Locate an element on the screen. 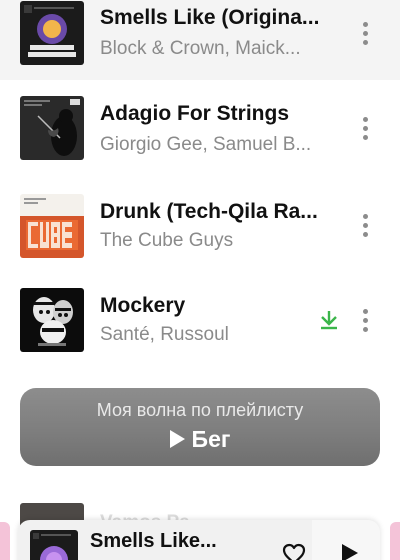  track-artist: The Cube Guys is located at coordinates (167, 240).